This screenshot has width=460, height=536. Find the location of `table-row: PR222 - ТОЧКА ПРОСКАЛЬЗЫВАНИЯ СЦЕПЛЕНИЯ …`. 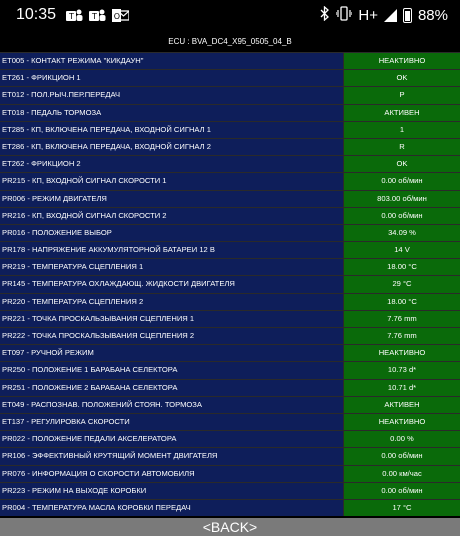

table-row: PR222 - ТОЧКА ПРОСКАЛЬЗЫВАНИЯ СЦЕПЛЕНИЯ … is located at coordinates (230, 336).